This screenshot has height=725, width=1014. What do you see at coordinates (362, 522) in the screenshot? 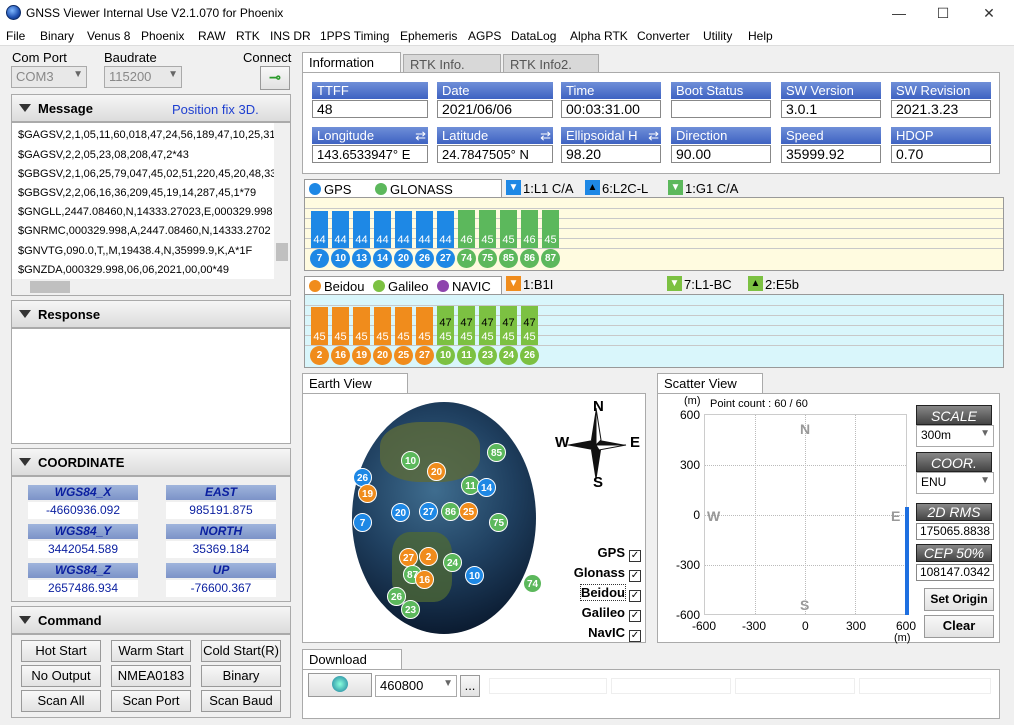
I see `satellite-marker: 7` at bounding box center [362, 522].